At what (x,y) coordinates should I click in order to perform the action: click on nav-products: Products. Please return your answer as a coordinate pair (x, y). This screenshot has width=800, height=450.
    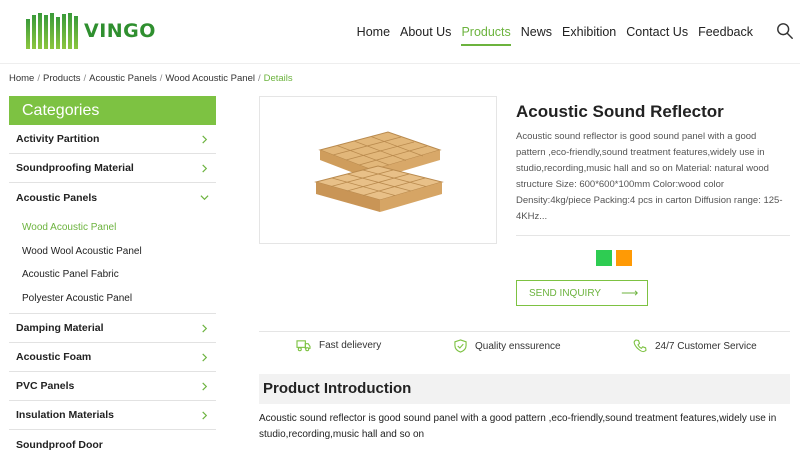
    Looking at the image, I should click on (485, 35).